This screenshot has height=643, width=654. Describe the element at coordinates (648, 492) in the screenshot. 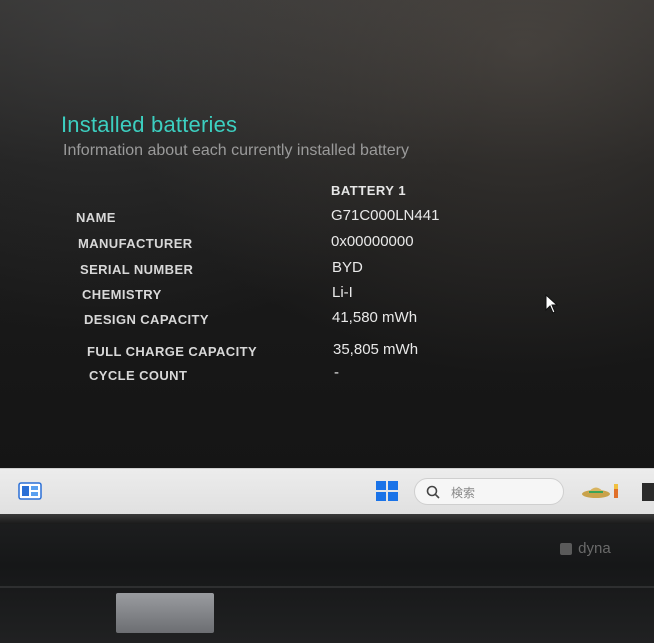

I see `system-tray-edge` at that location.